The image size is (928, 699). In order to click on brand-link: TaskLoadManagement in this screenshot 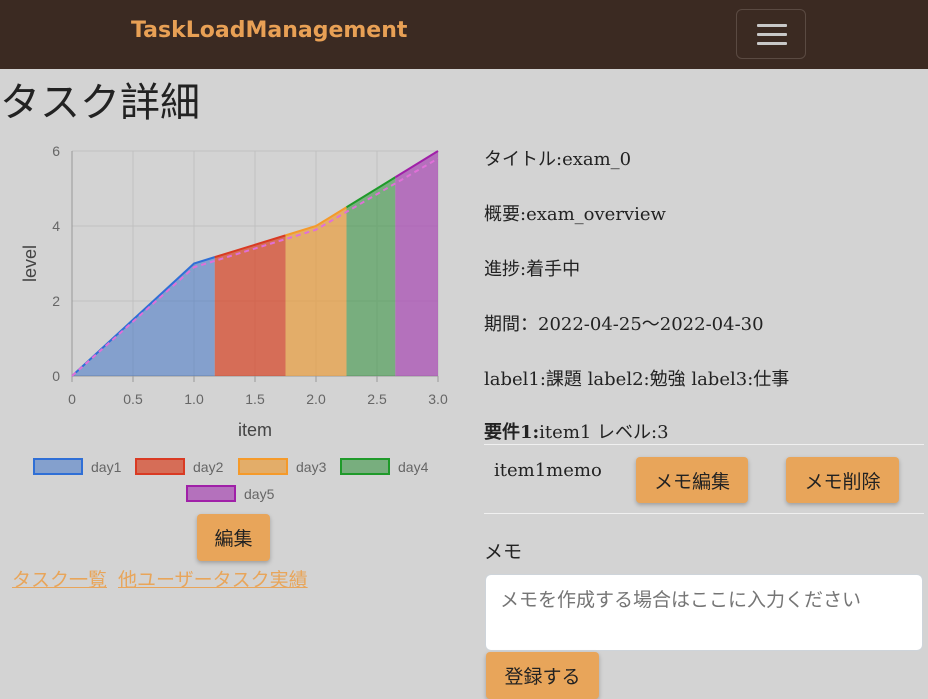, I will do `click(269, 30)`.